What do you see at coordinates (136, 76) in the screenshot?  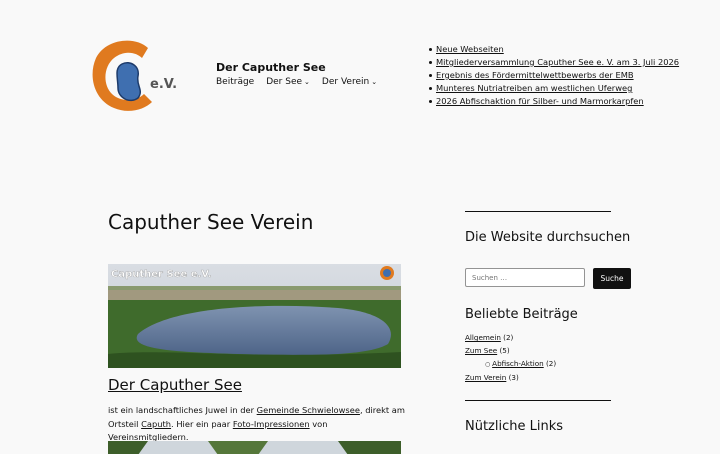 I see `site-logo: e.V.` at bounding box center [136, 76].